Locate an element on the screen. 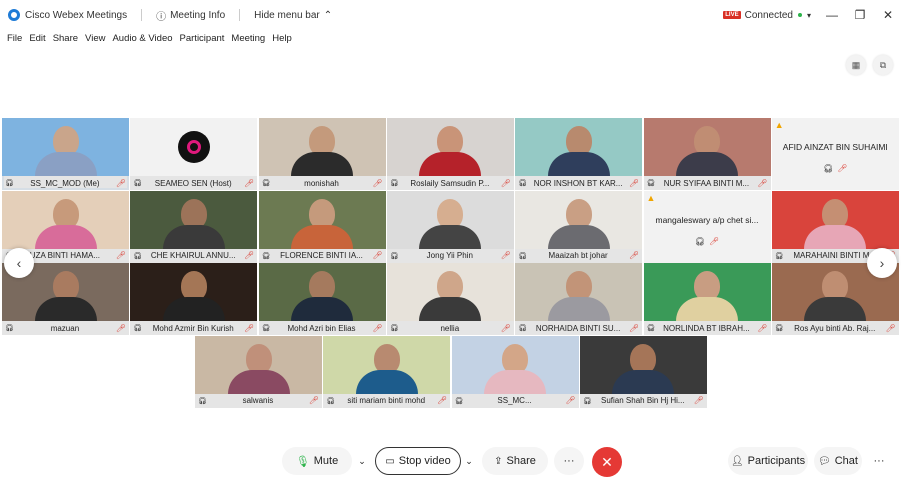 This screenshot has width=901, height=477. participant-tile: 🎧︎ Mohd Azri bin Elias 🎤︎ is located at coordinates (322, 299).